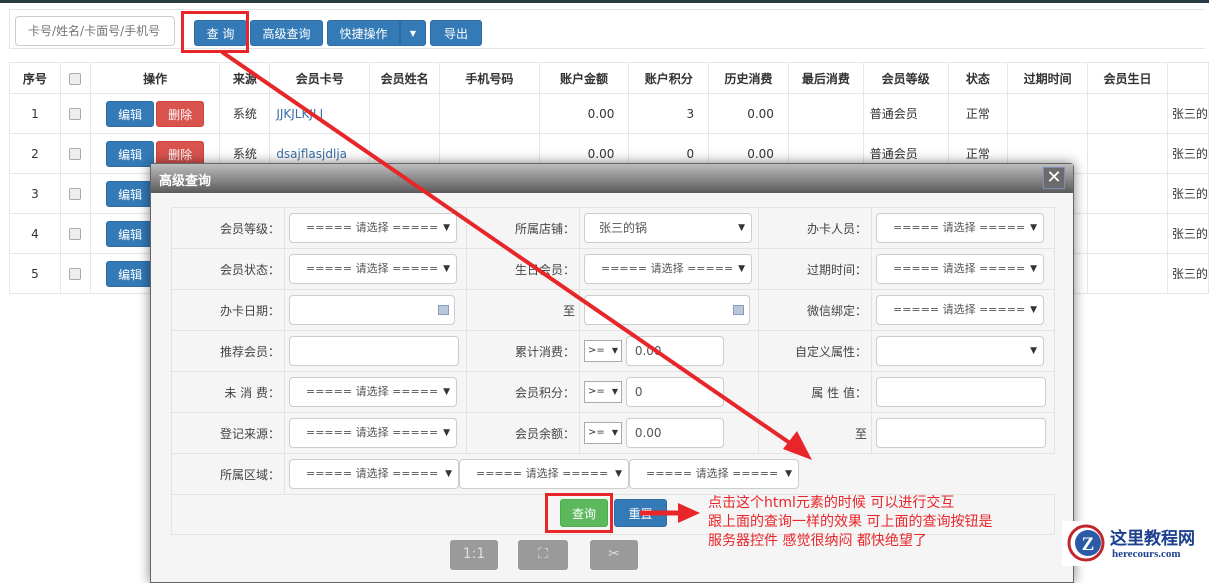 This screenshot has height=583, width=1209. I want to click on annotation-line: 跟上面的查询一样的效果 可上面的查询按钮是, so click(850, 522).